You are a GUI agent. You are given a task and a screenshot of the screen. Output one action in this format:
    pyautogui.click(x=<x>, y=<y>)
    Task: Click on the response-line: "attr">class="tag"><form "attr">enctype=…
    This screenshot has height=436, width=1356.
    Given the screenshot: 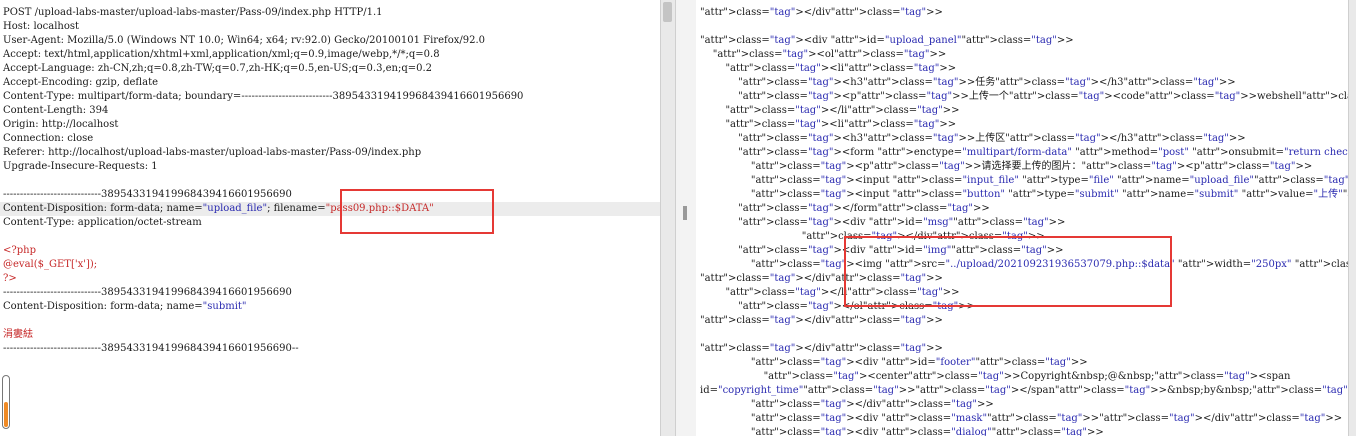 What is the action you would take?
    pyautogui.click(x=1043, y=152)
    